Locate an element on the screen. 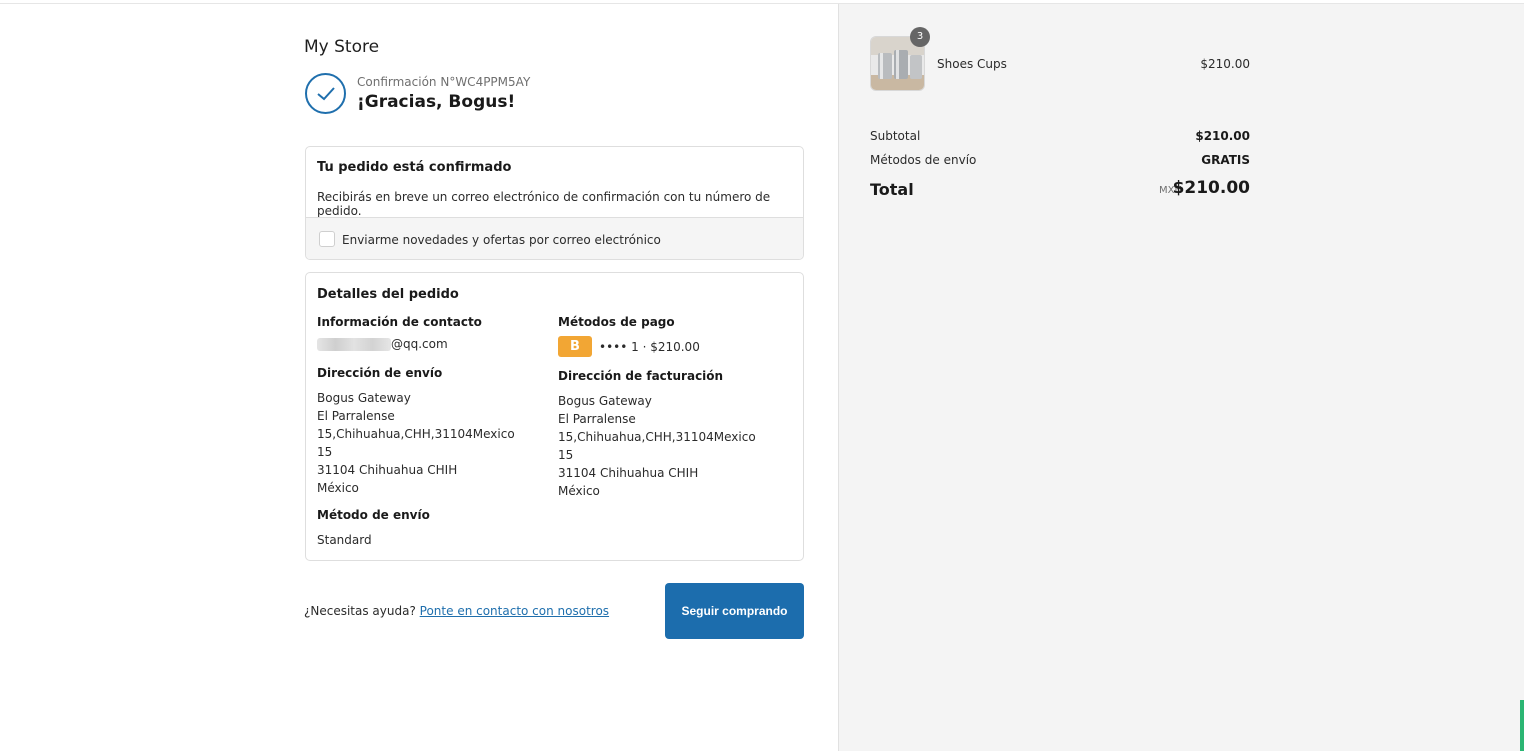 This screenshot has width=1524, height=751. contact-email: @qq.com is located at coordinates (419, 344).